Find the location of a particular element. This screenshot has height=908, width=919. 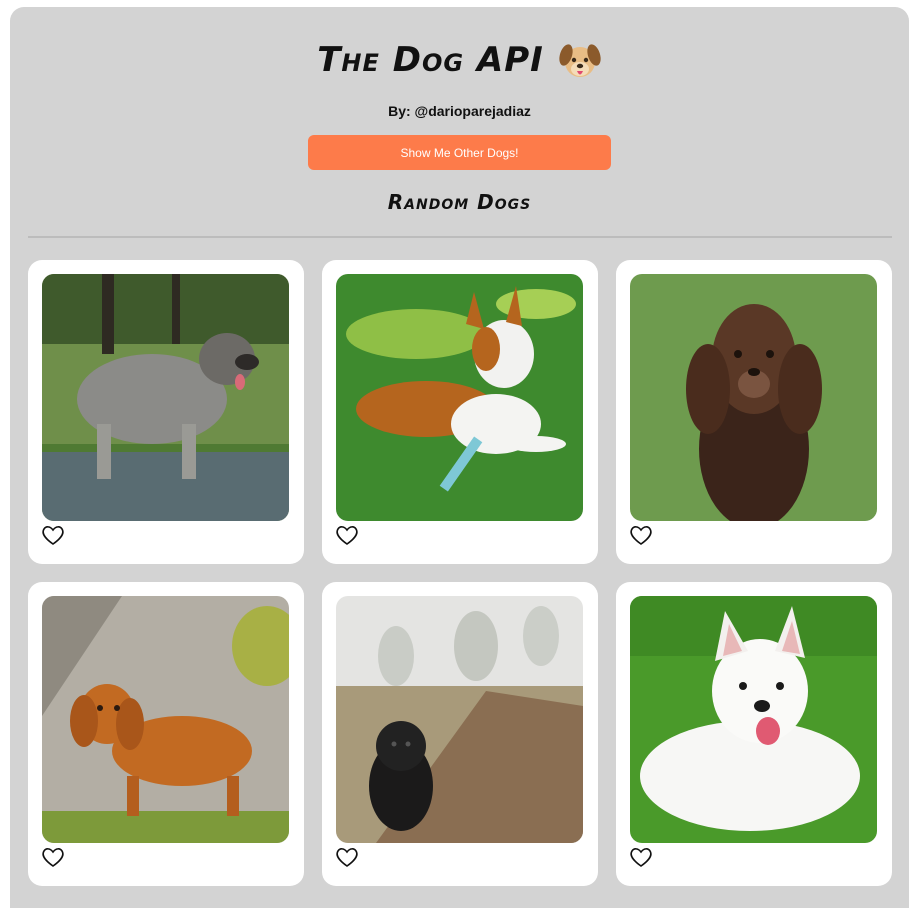

show-other-dogs-button: Show Me Other Dogs! is located at coordinates (459, 152).